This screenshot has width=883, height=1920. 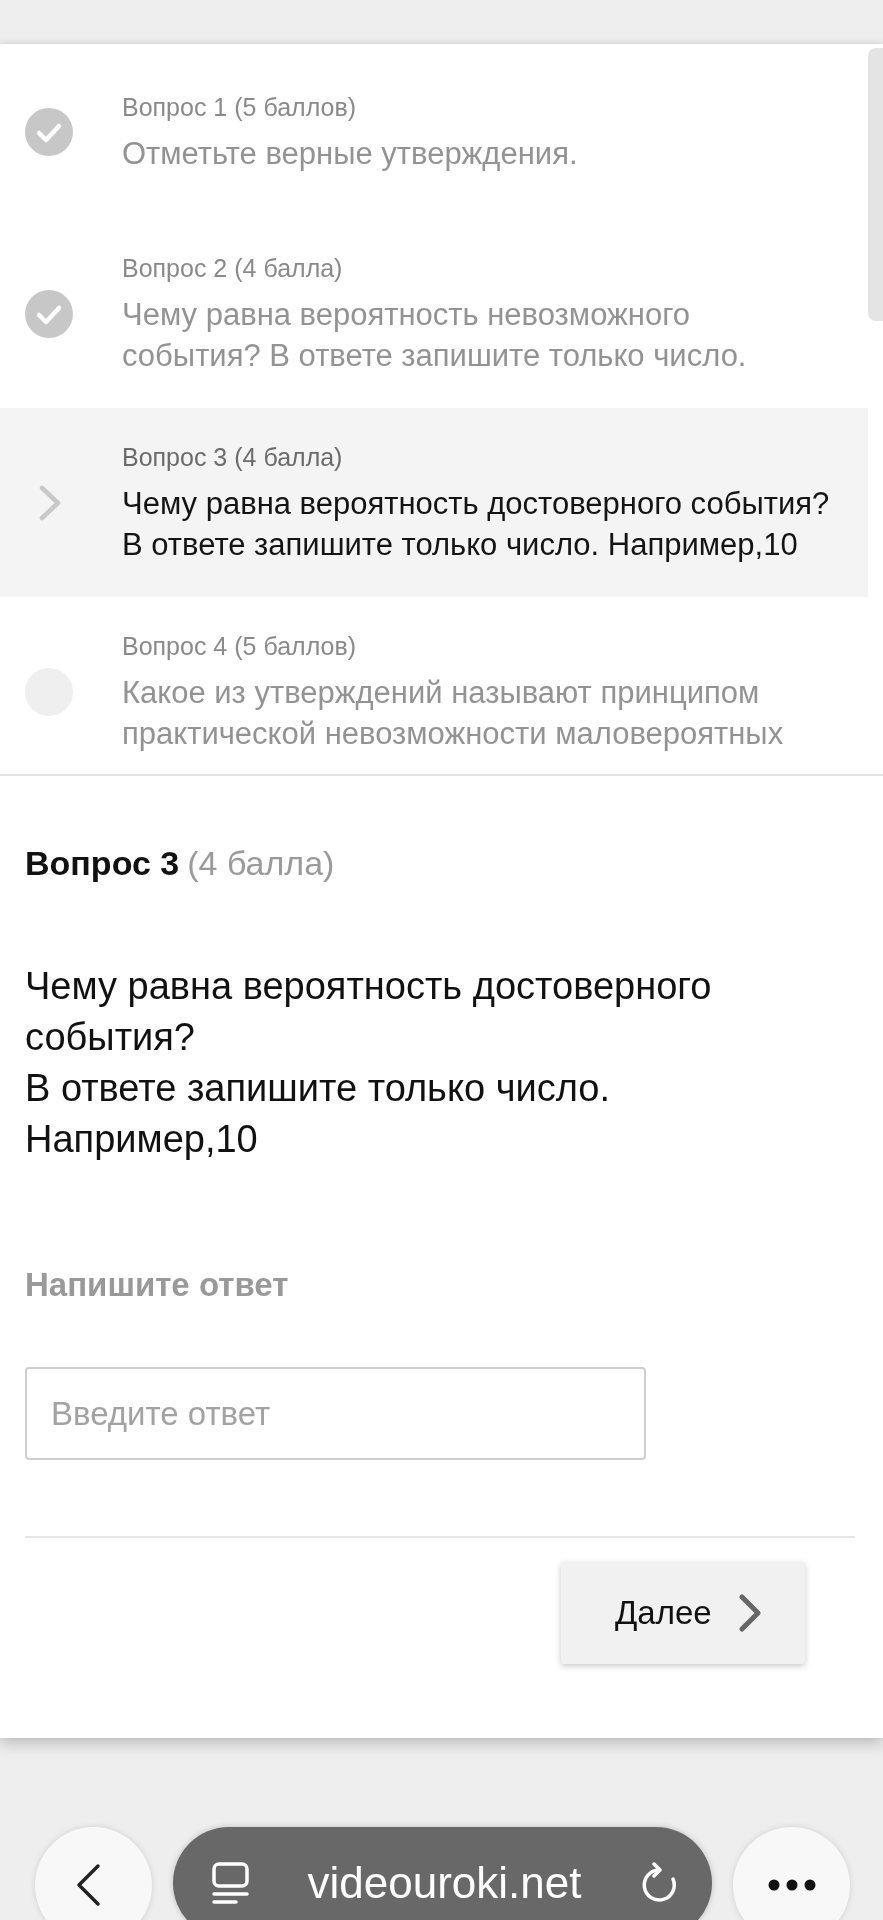 I want to click on chevron-right-icon, so click(x=749, y=1613).